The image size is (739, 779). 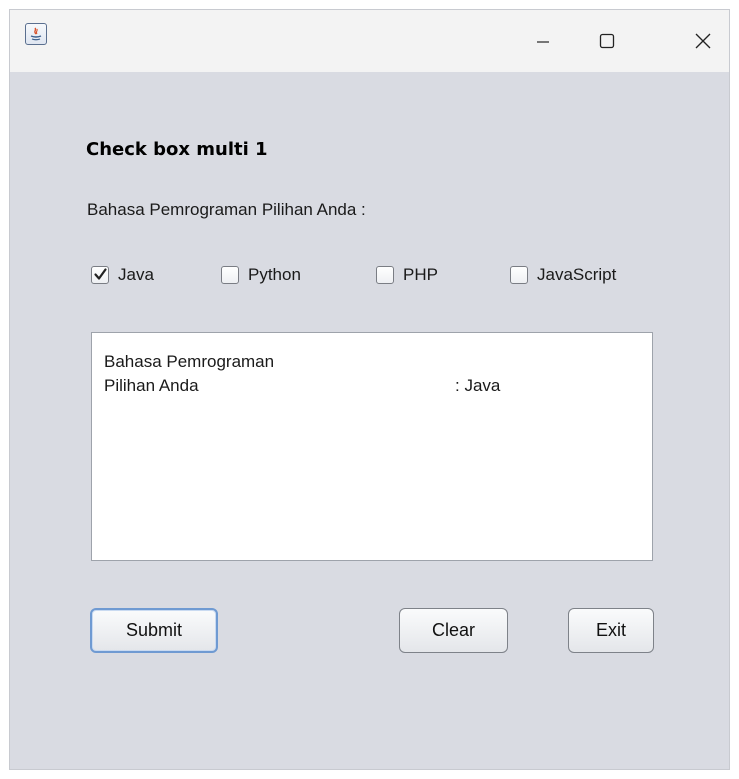 What do you see at coordinates (369, 41) in the screenshot?
I see `title-bar` at bounding box center [369, 41].